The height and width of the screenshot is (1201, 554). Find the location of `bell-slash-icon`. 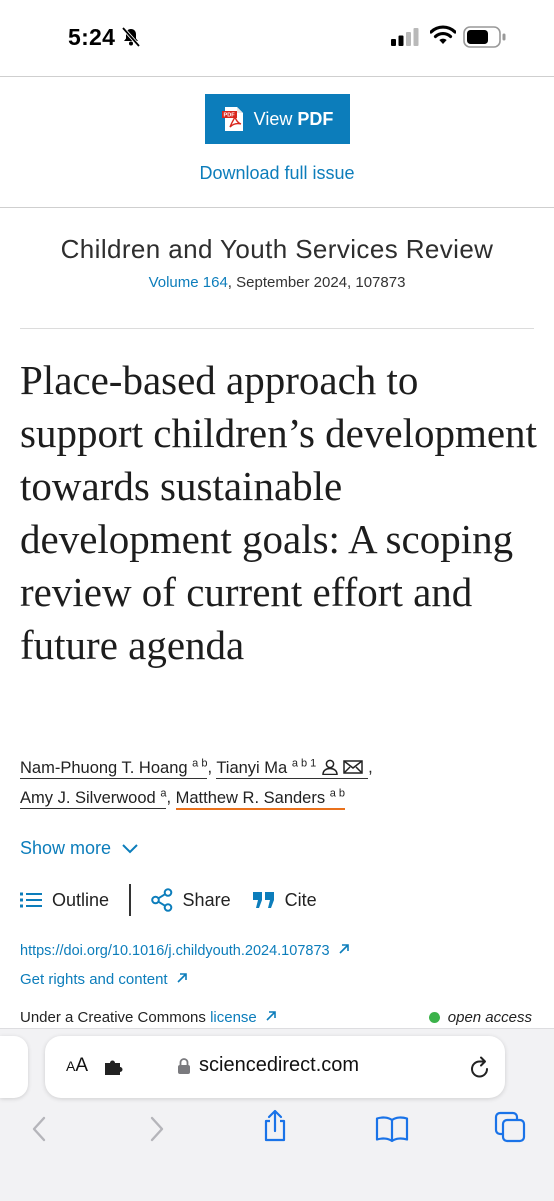

bell-slash-icon is located at coordinates (131, 37).